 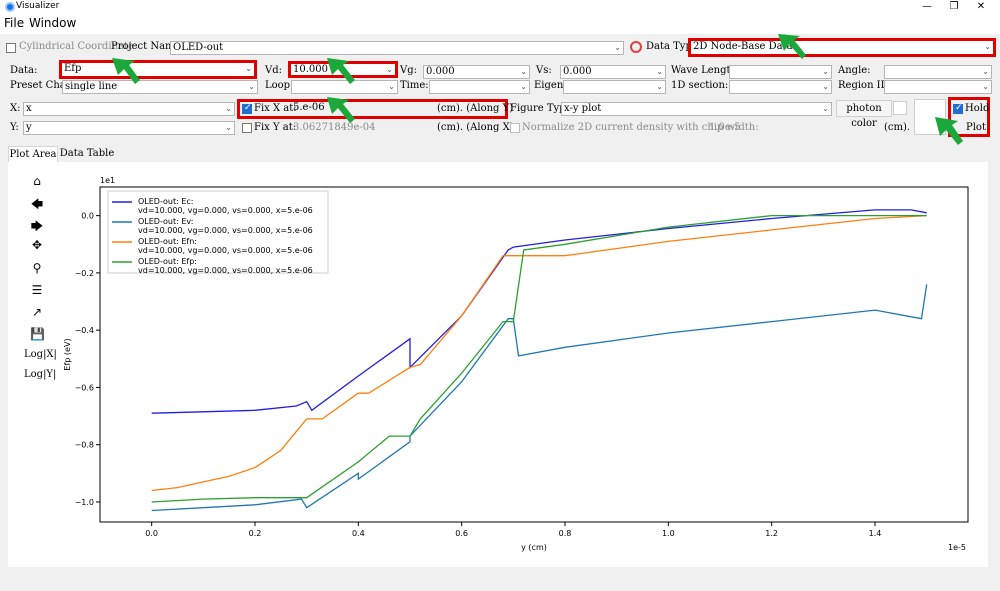 What do you see at coordinates (358, 533) in the screenshot?
I see `x-tick-label: 0.4` at bounding box center [358, 533].